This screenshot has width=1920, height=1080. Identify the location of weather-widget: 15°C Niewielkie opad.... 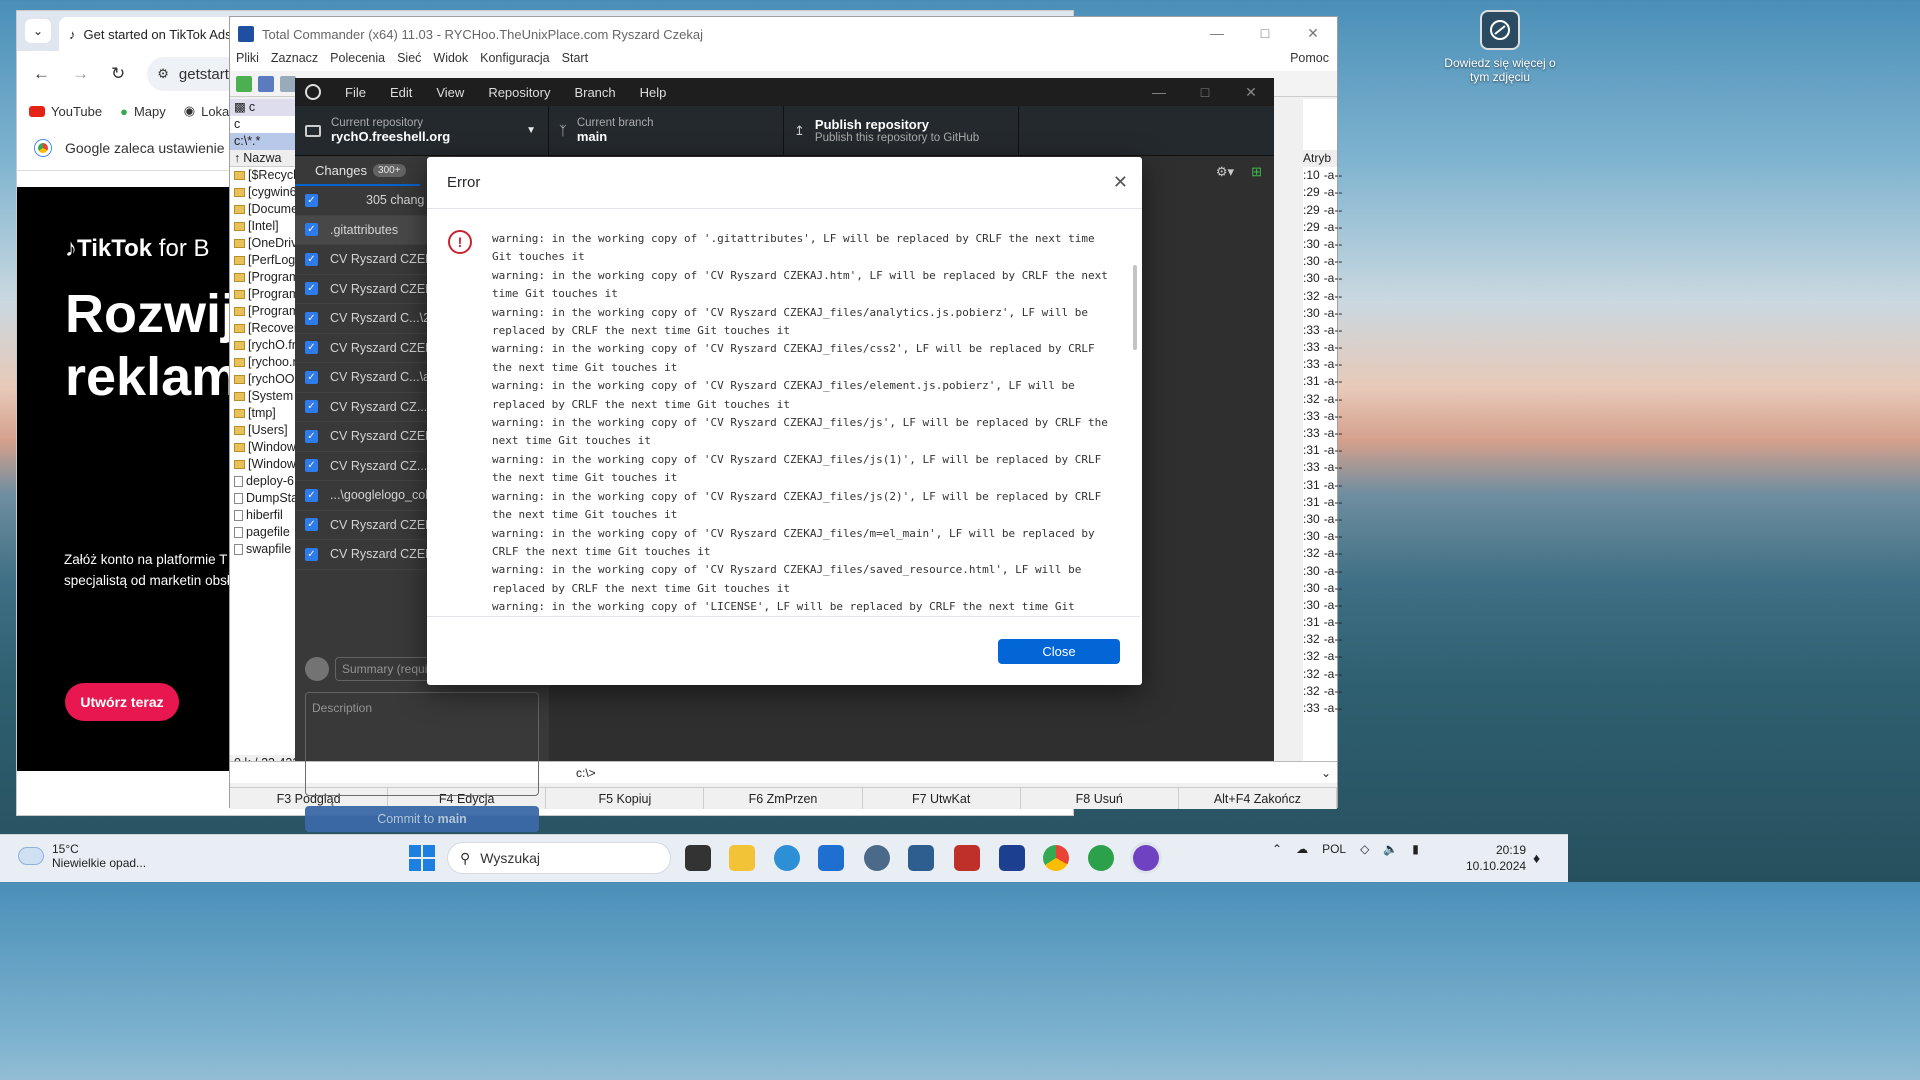
(82, 856).